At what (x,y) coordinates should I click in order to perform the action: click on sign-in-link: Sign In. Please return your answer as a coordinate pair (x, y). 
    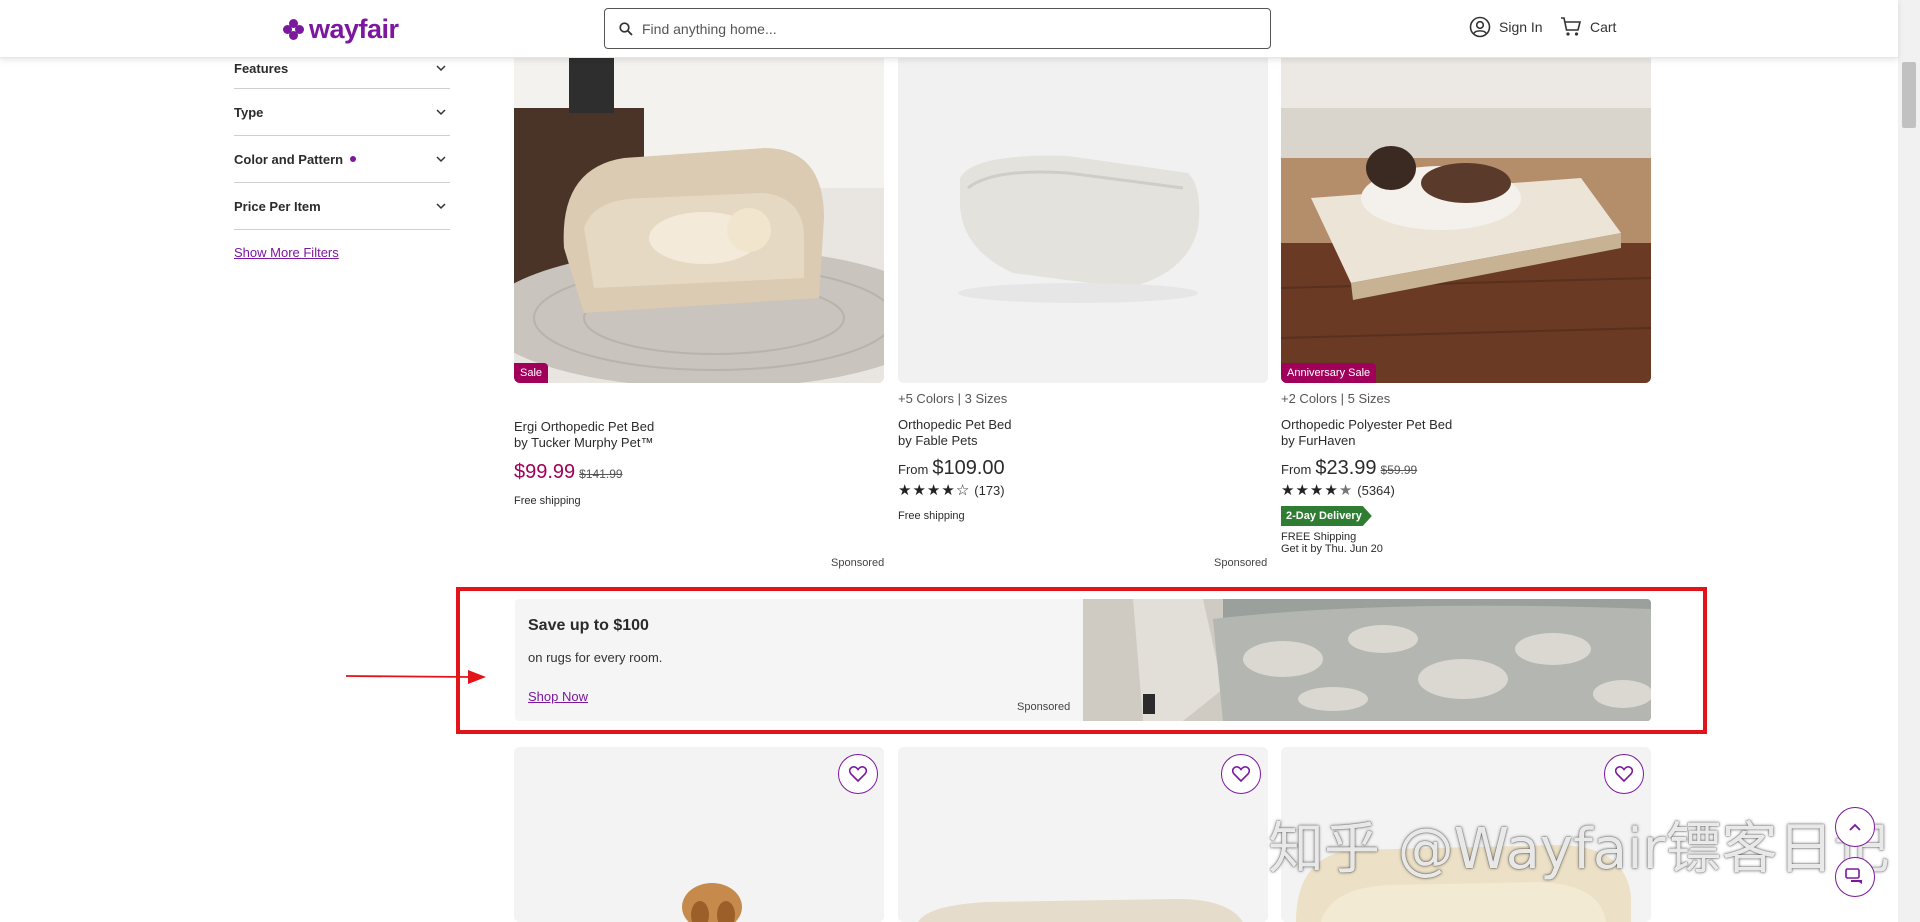
    Looking at the image, I should click on (1506, 27).